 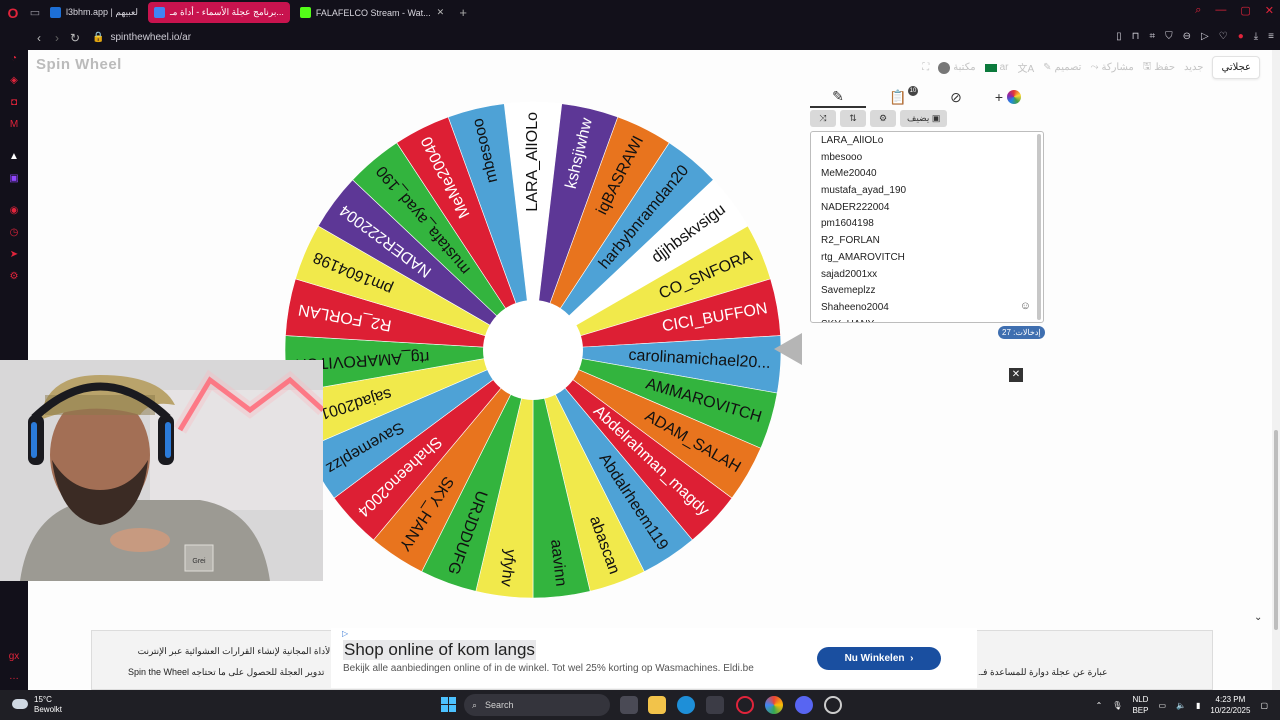 I want to click on back-icon: ‹, so click(x=39, y=38).